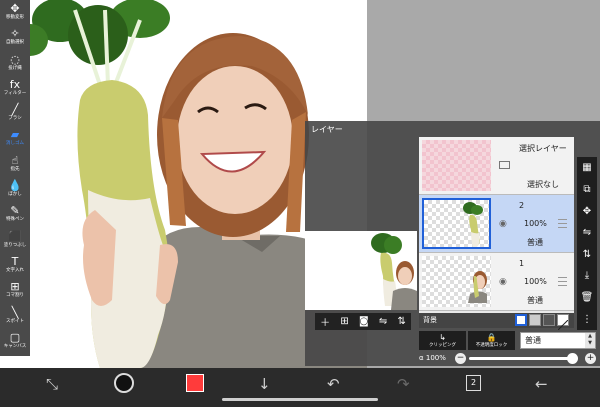  Describe the element at coordinates (522, 205) in the screenshot. I see `layer-number: 2` at that location.